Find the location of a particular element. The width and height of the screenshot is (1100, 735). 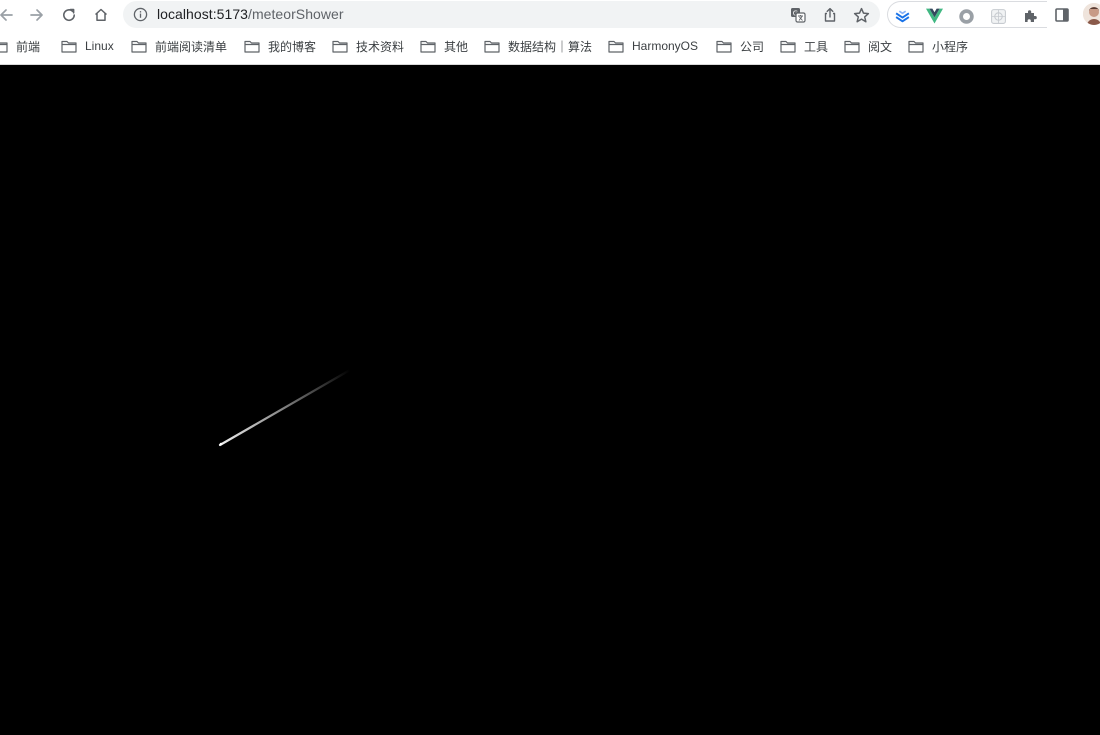

browser-toolbar: localhost:5173/meteorShower G is located at coordinates (550, 14).